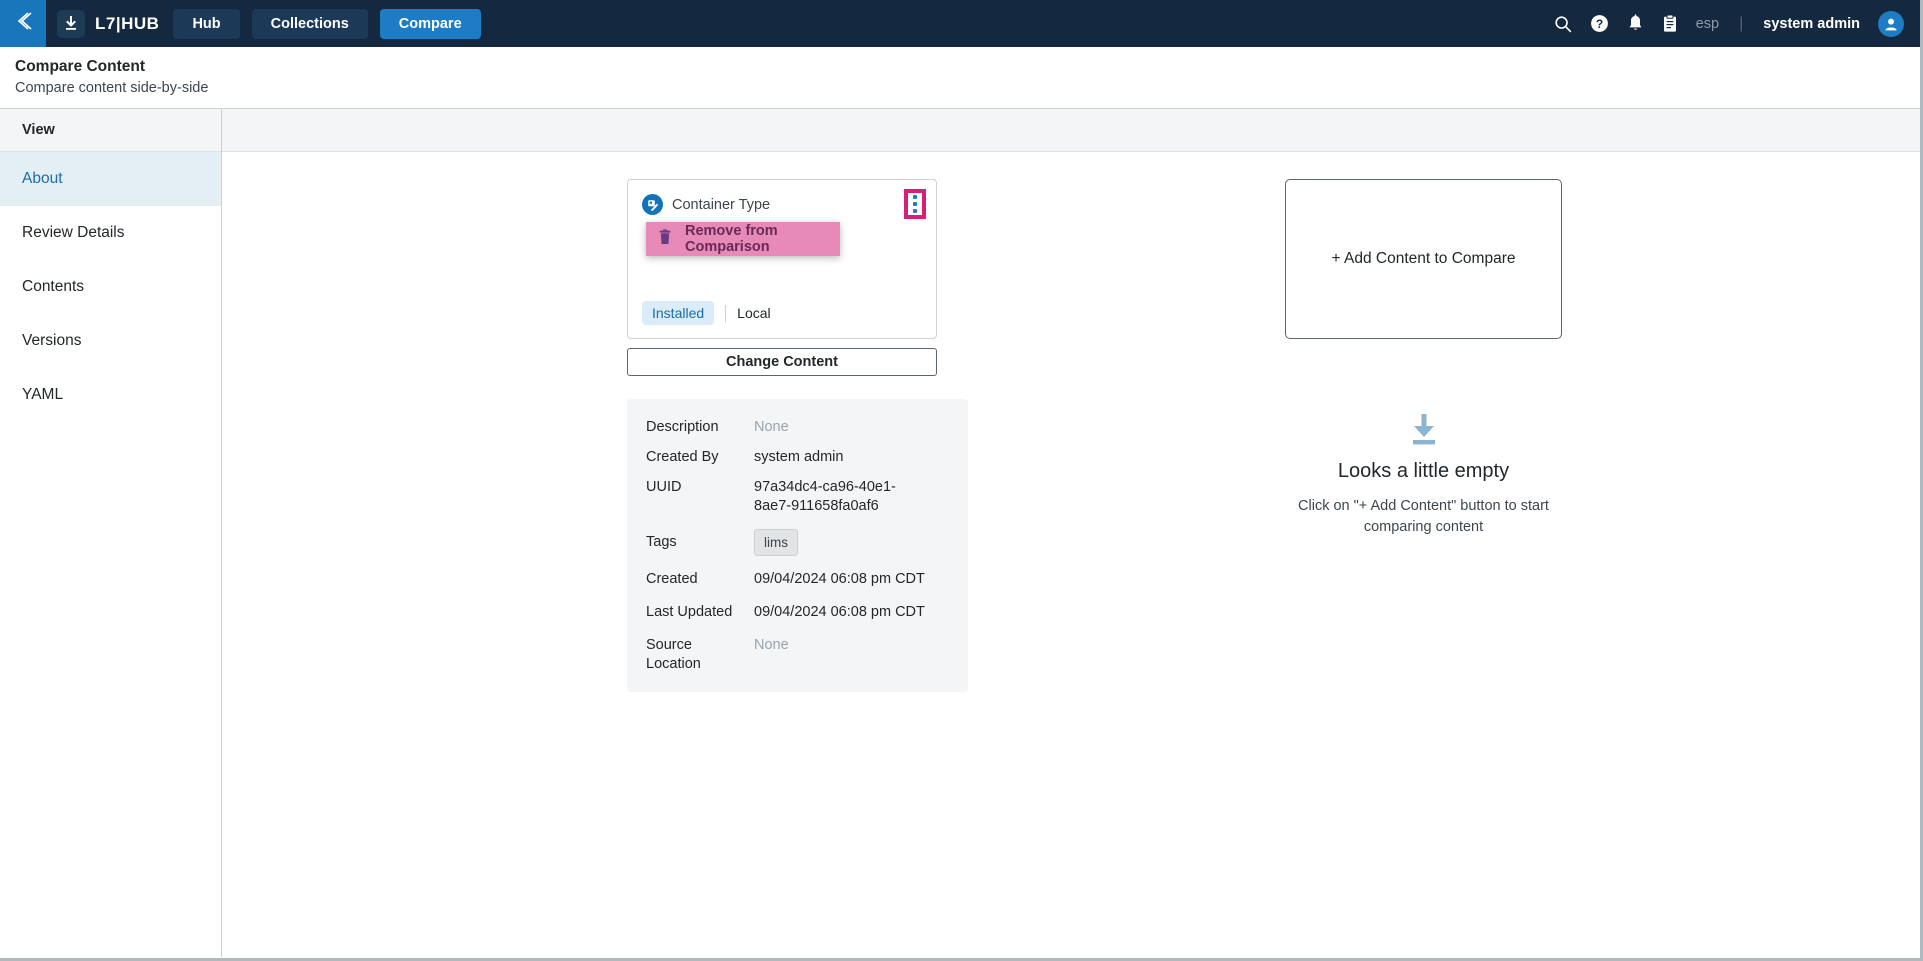  I want to click on sidebar-item-about: About, so click(110, 179).